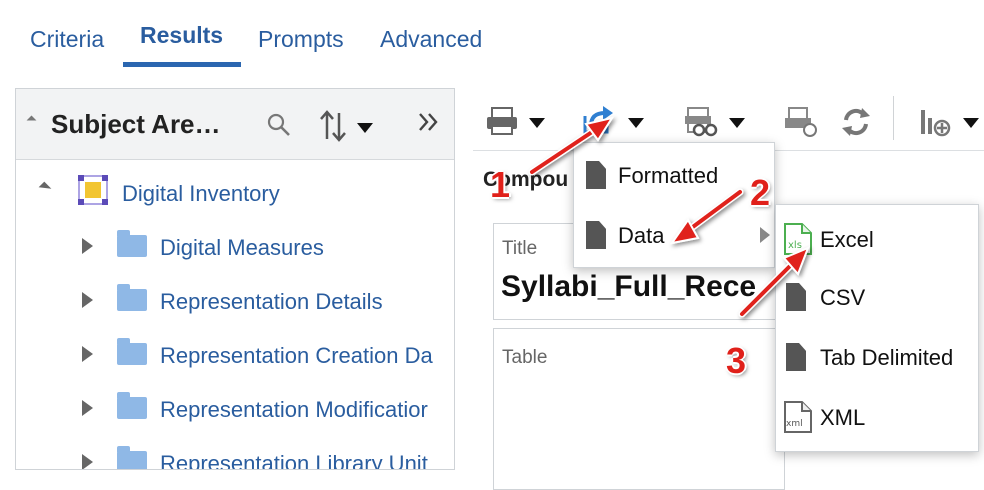 The image size is (984, 490). Describe the element at coordinates (429, 122) in the screenshot. I see `expand-panel-icon` at that location.